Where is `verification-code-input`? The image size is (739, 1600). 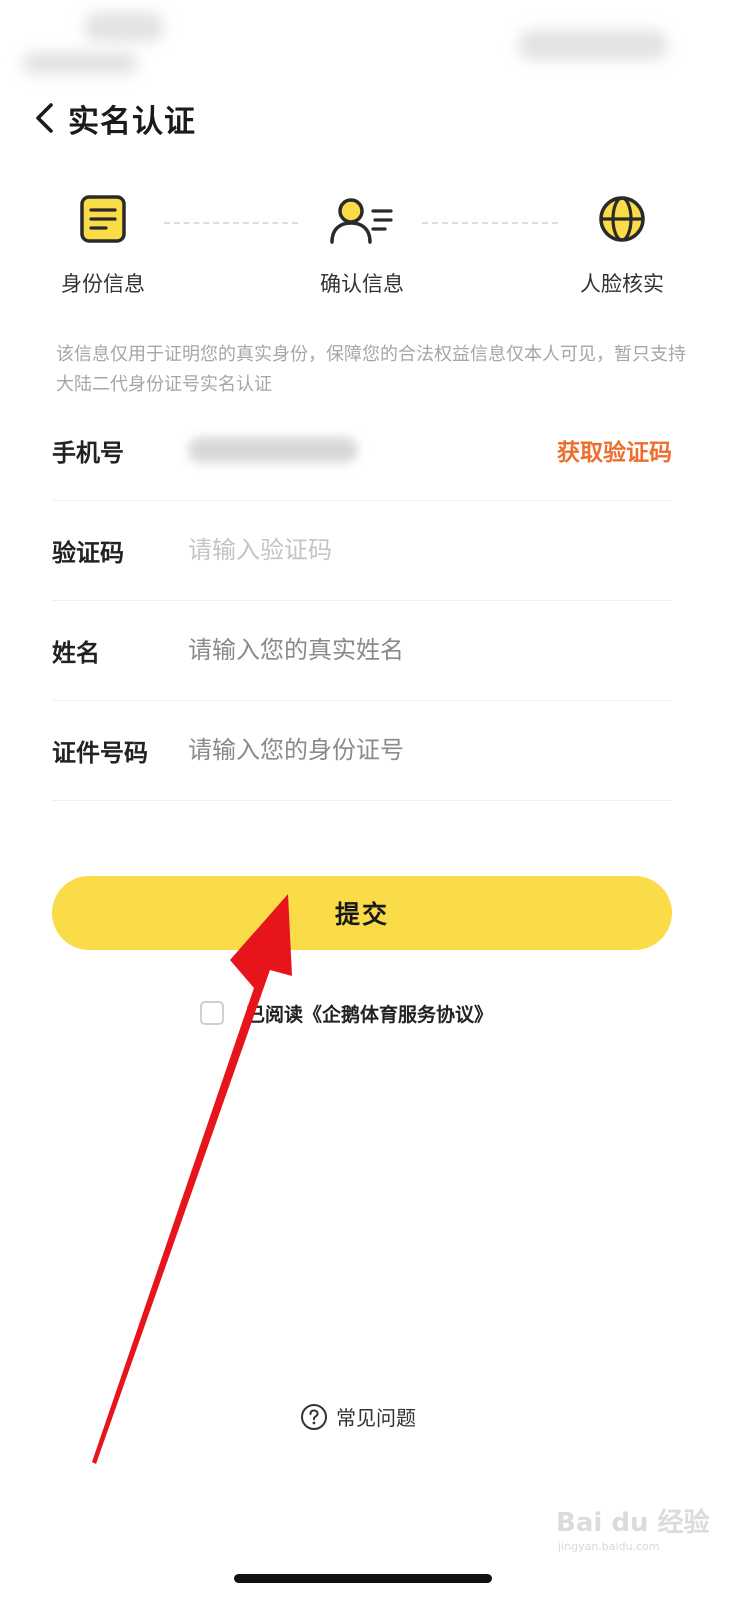
verification-code-input is located at coordinates (398, 550).